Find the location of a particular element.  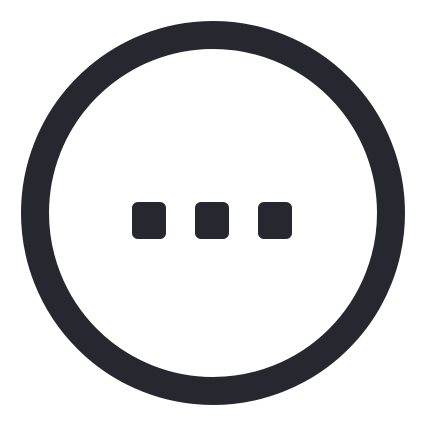

dot-middle is located at coordinates (212, 220).